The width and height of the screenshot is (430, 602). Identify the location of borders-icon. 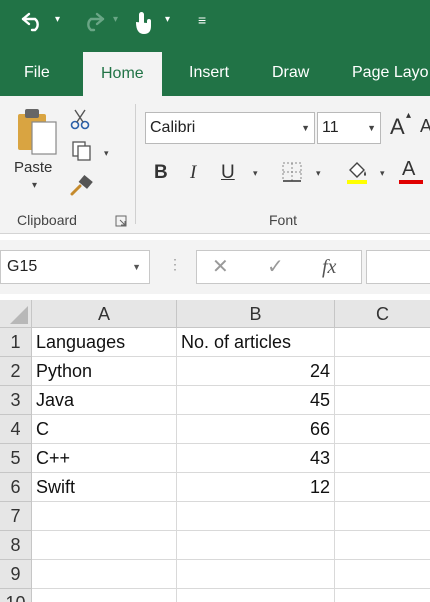
(292, 172).